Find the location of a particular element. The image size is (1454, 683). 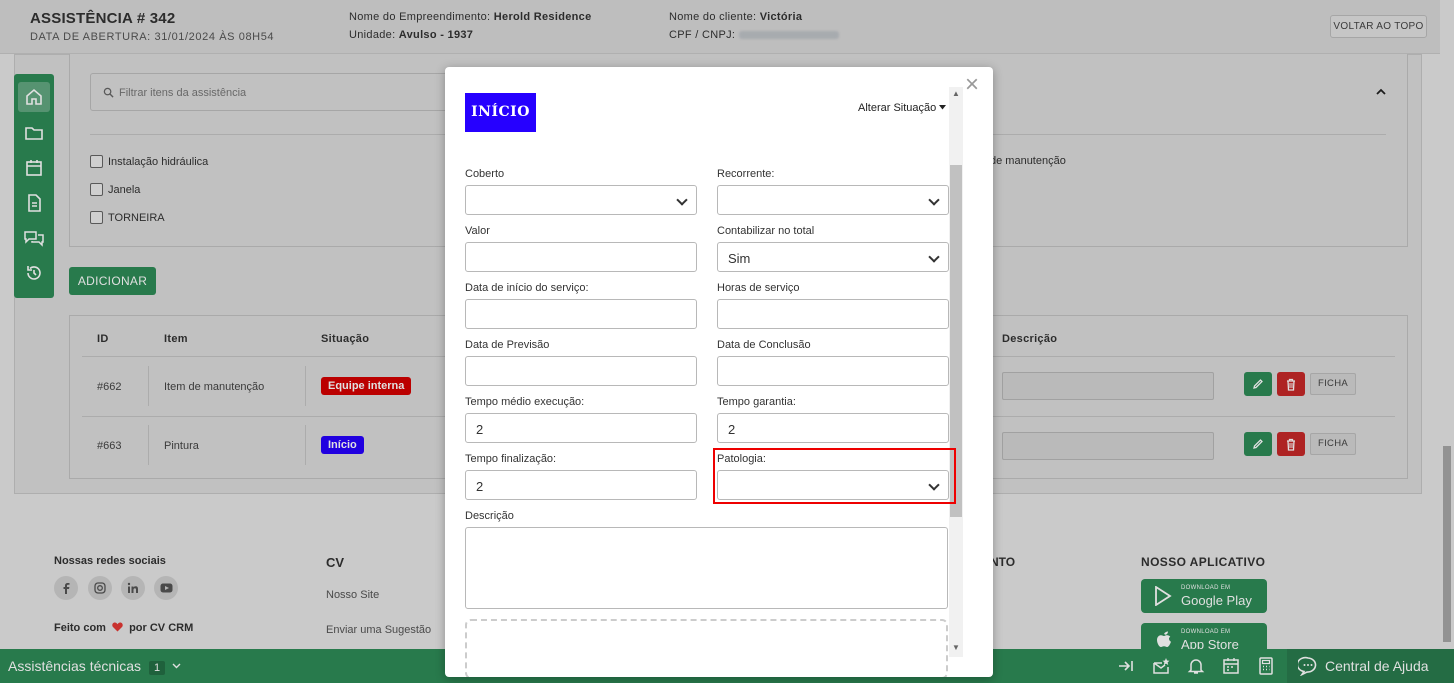

tempo-medio-label: Tempo médio execução: is located at coordinates (525, 402).